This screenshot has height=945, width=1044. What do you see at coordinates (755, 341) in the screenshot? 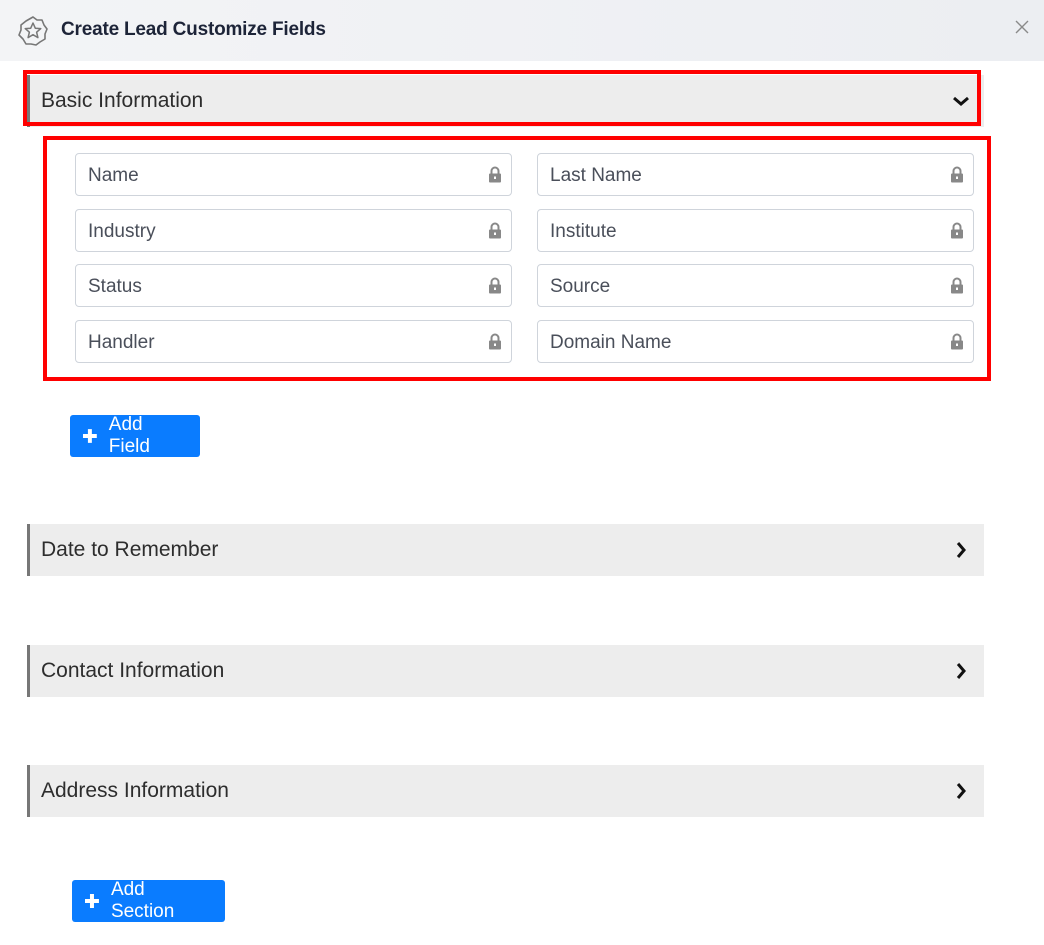
I see `field-domain-name: Domain Name` at bounding box center [755, 341].